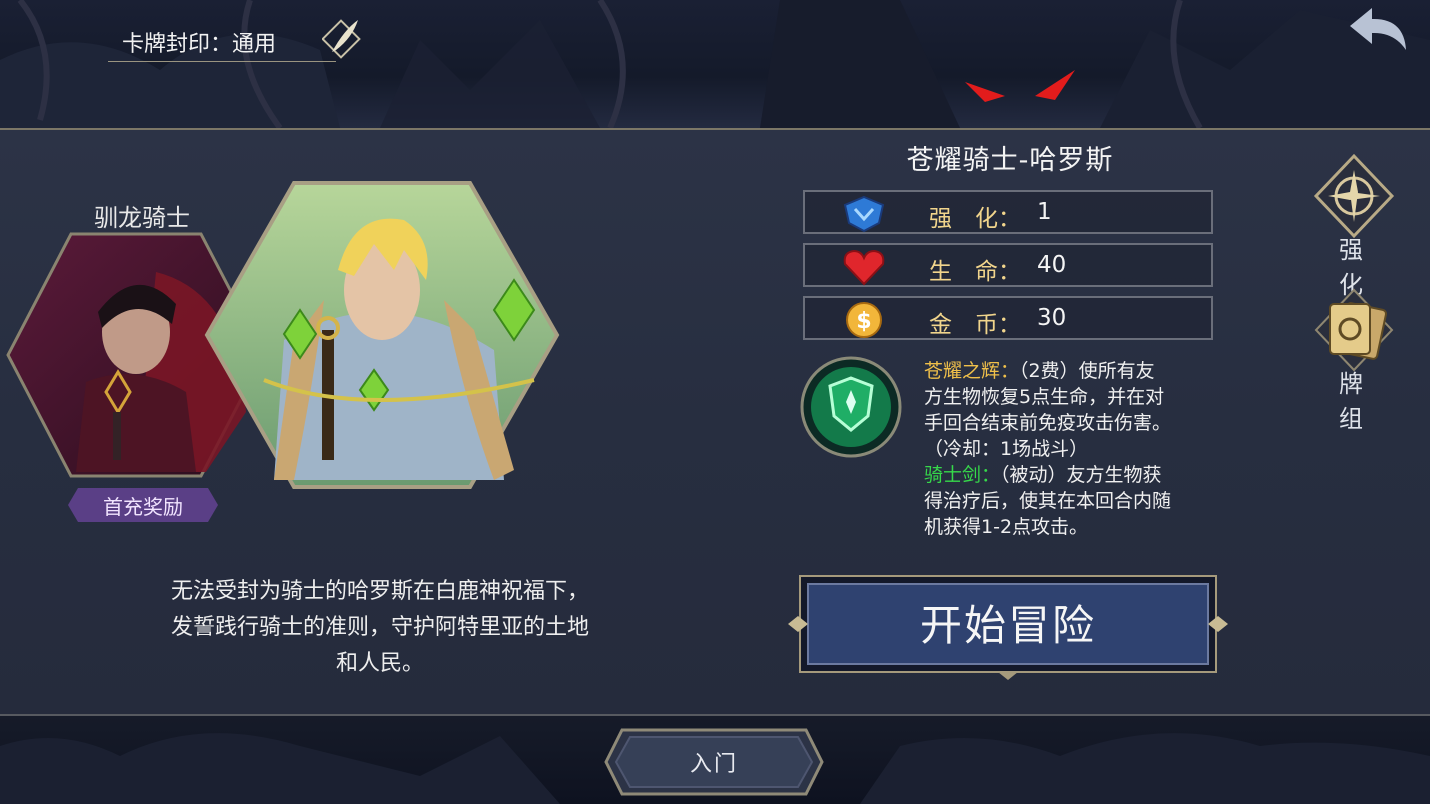 The image size is (1430, 804). What do you see at coordinates (1020, 86) in the screenshot?
I see `red-eyes` at bounding box center [1020, 86].